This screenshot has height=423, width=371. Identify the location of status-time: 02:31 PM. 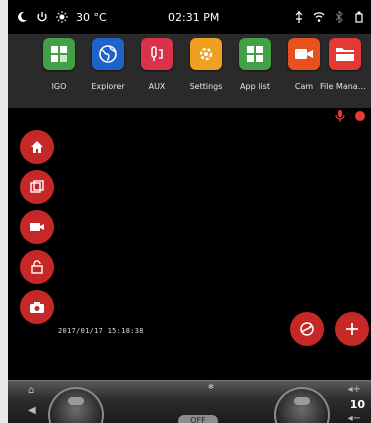
(194, 17).